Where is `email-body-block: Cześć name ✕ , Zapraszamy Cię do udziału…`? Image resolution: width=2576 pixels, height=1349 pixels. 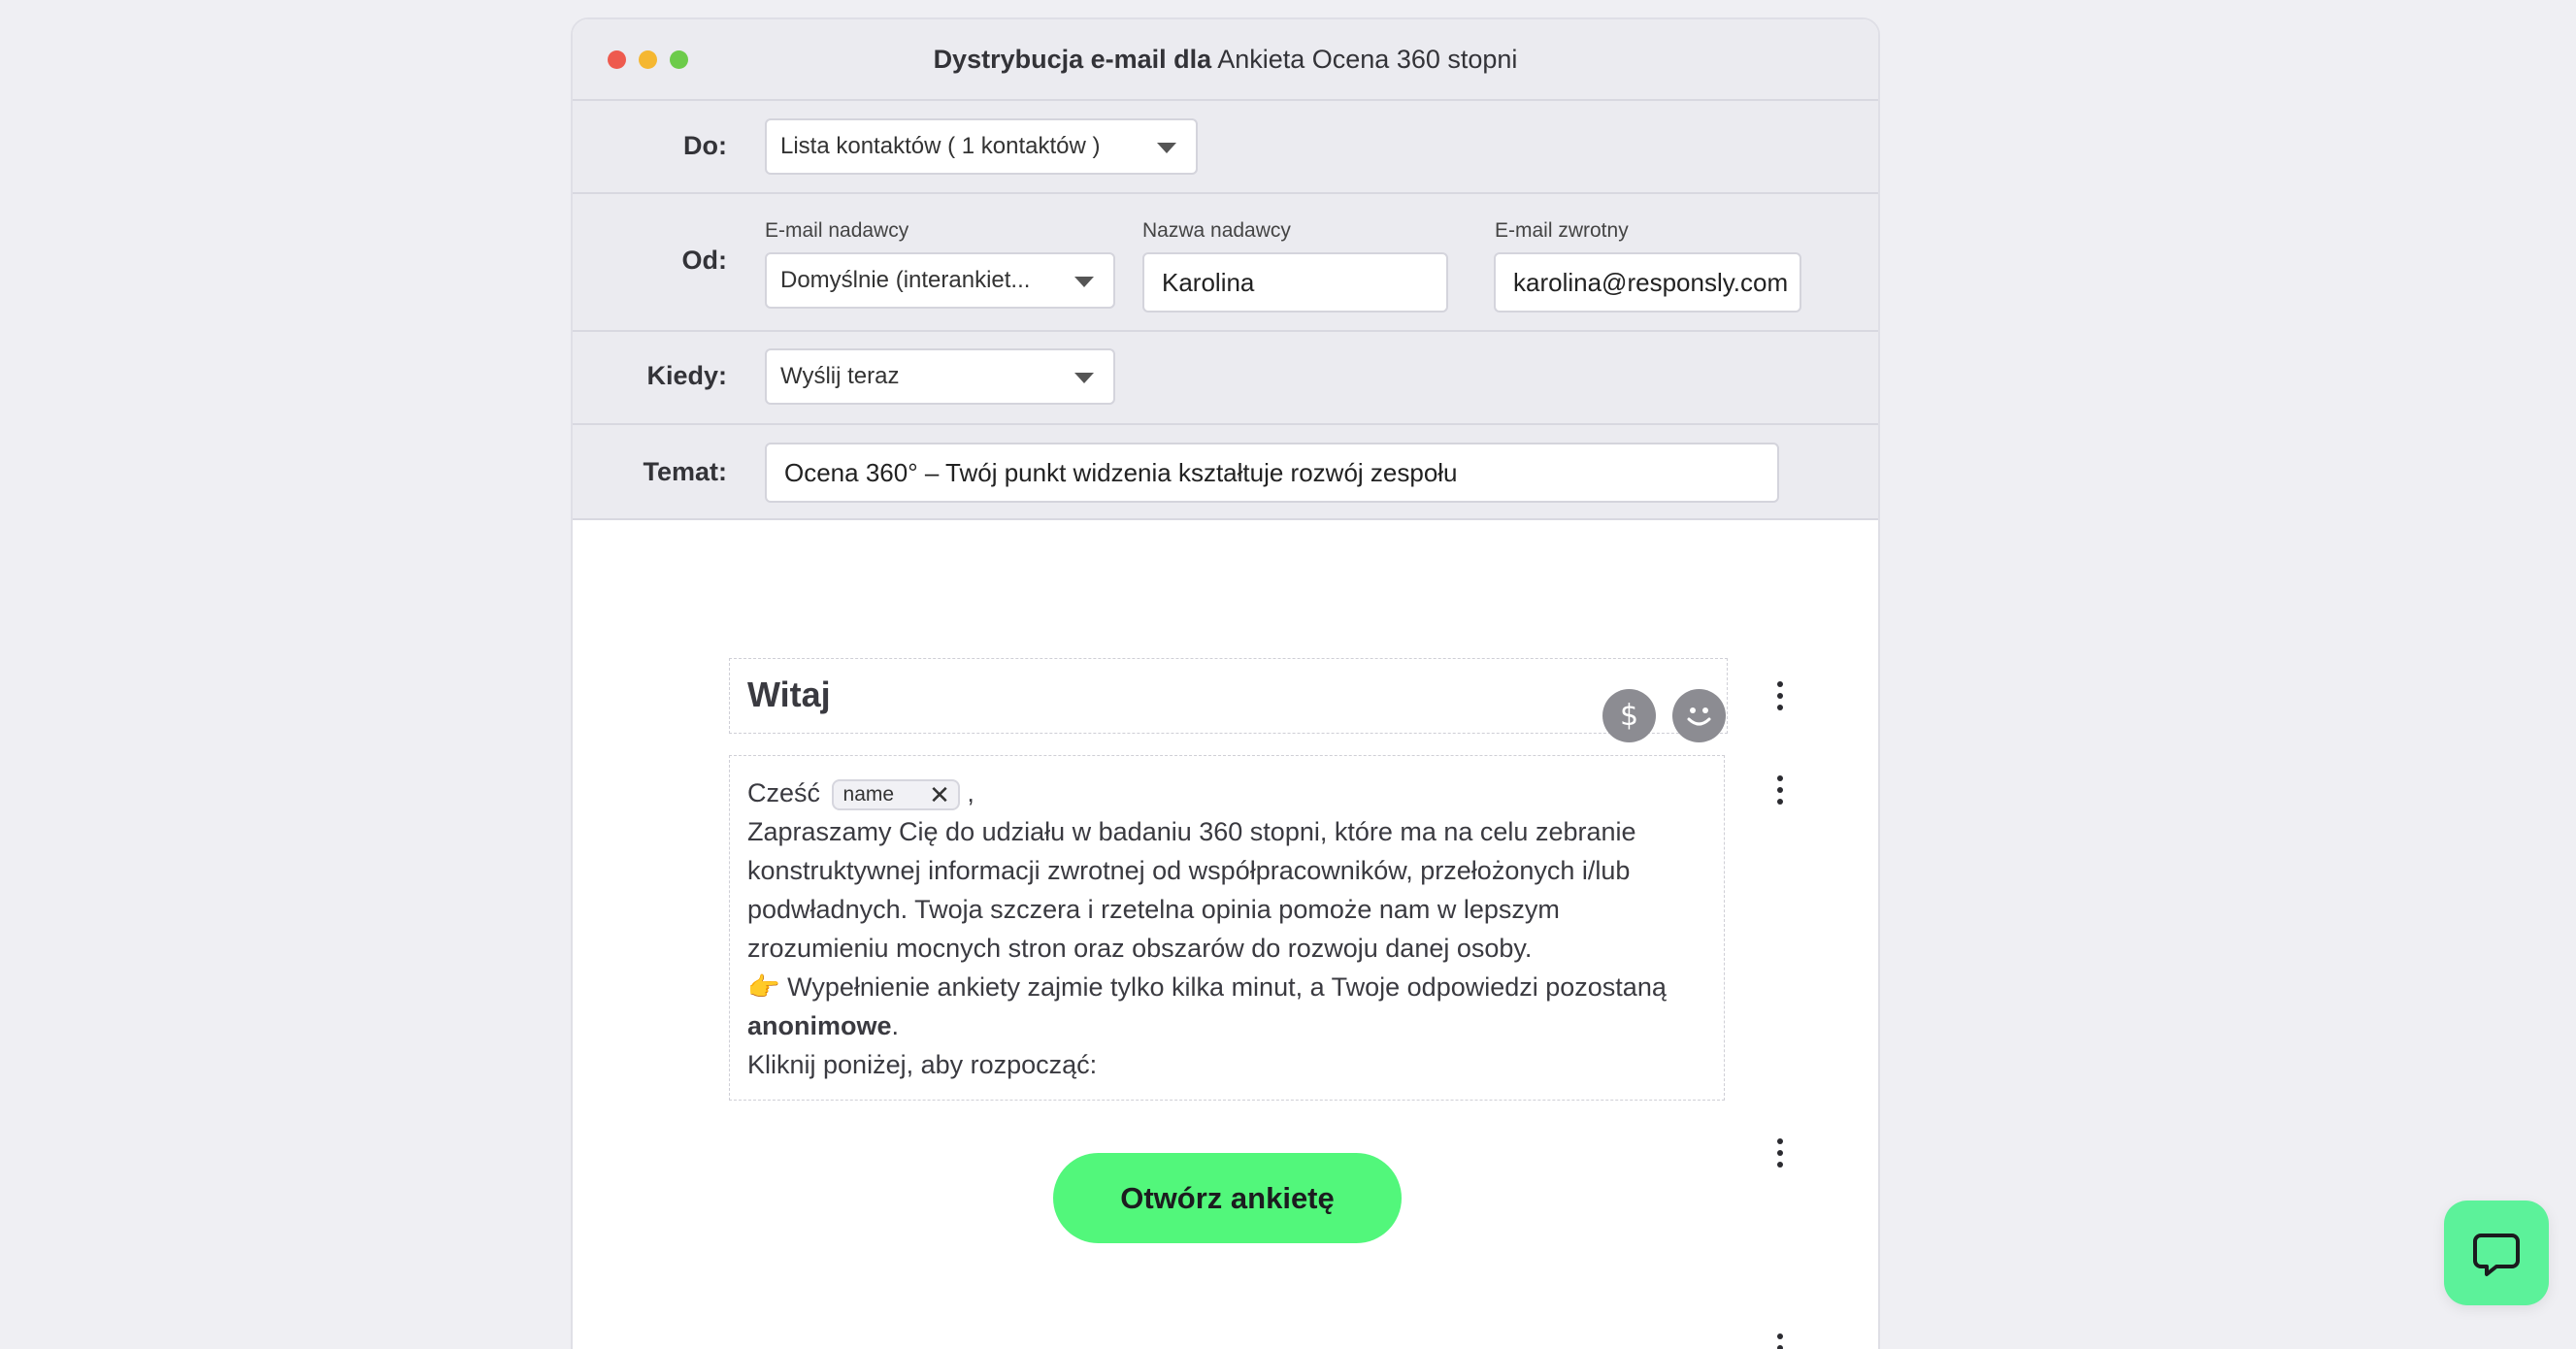
email-body-block: Cześć name ✕ , Zapraszamy Cię do udziału… is located at coordinates (1227, 928).